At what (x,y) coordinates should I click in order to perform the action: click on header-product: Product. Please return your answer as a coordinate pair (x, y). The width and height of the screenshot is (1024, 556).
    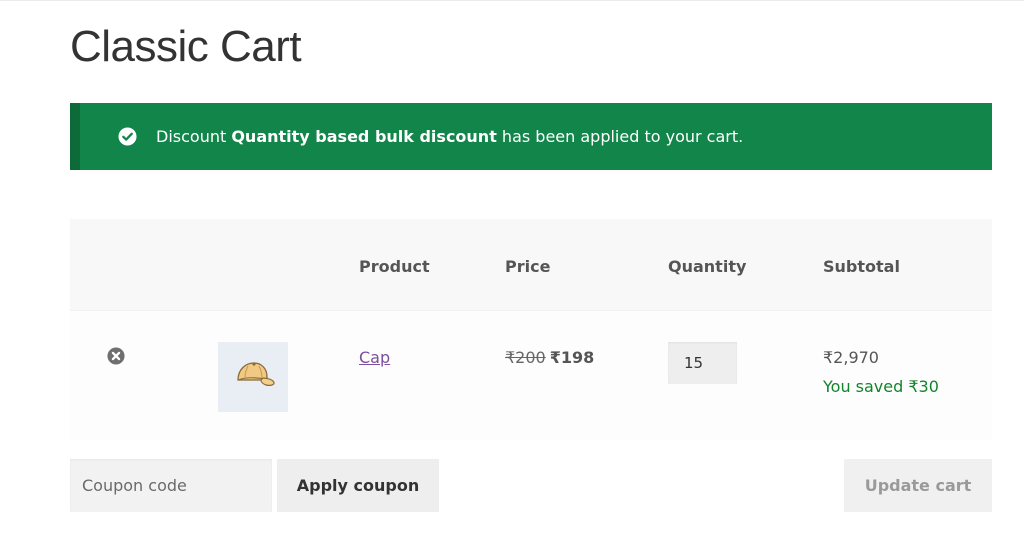
    Looking at the image, I should click on (394, 266).